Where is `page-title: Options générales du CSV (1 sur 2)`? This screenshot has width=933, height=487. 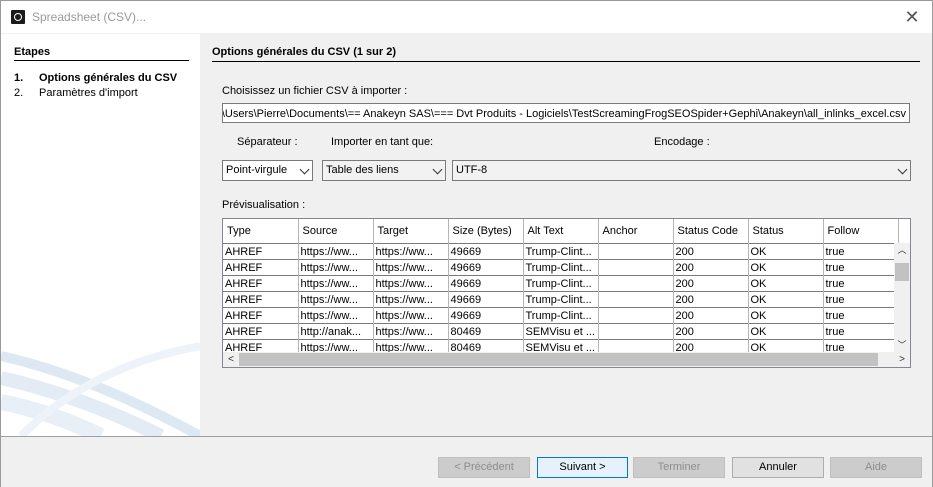 page-title: Options générales du CSV (1 sur 2) is located at coordinates (566, 54).